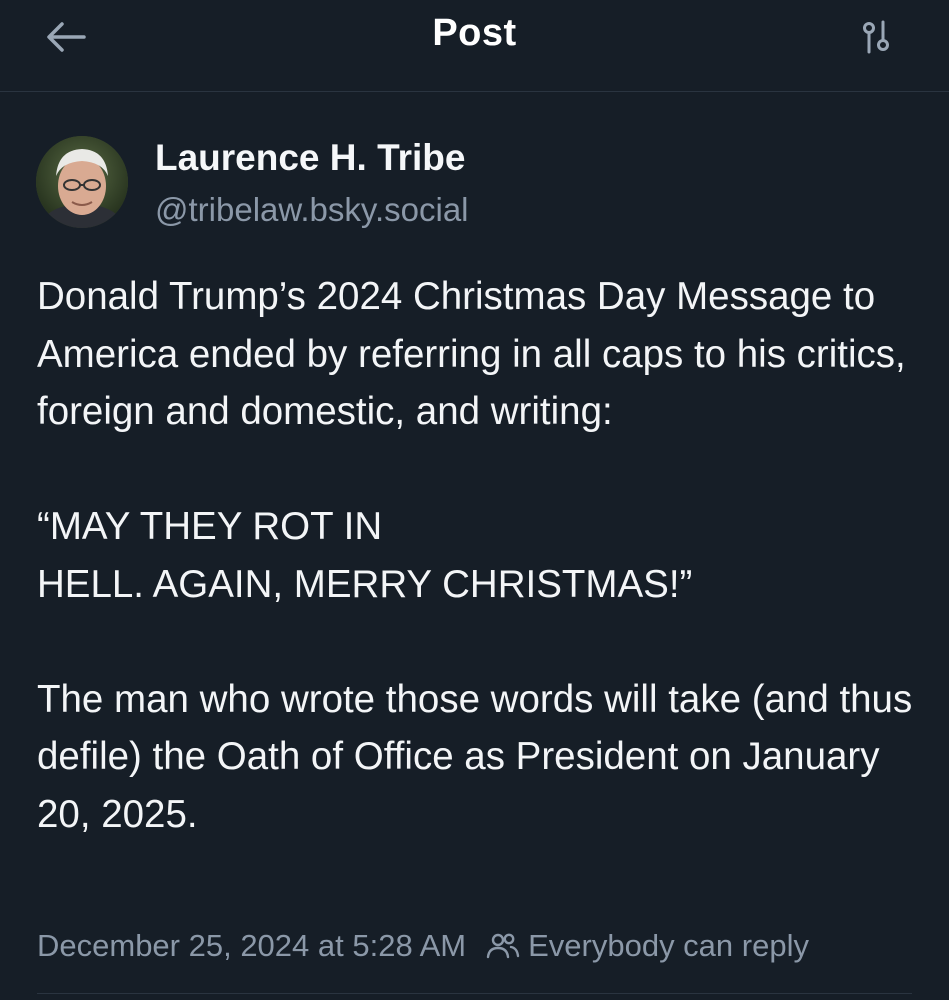 This screenshot has height=1000, width=949. What do you see at coordinates (503, 946) in the screenshot?
I see `people-icon` at bounding box center [503, 946].